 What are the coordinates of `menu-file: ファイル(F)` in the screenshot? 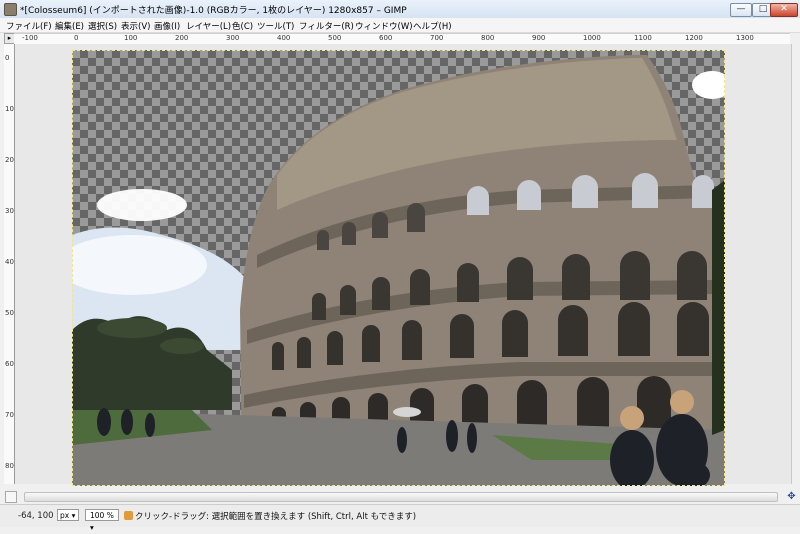 It's located at (29, 26).